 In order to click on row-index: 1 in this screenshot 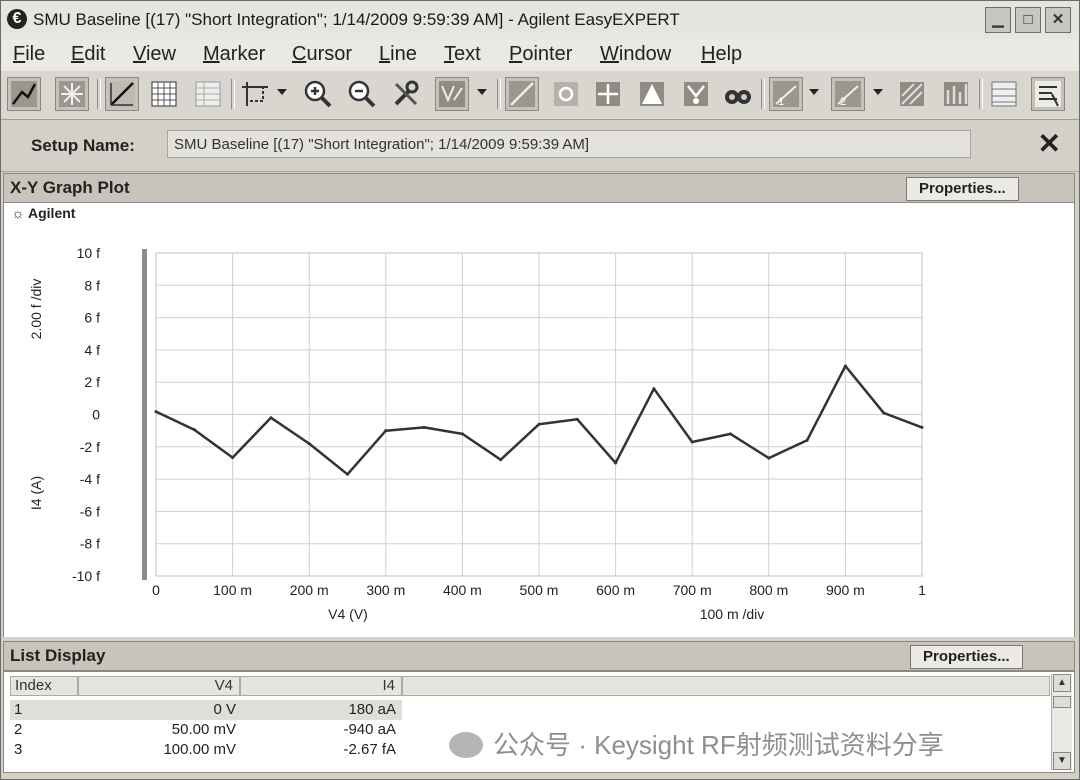, I will do `click(18, 709)`.